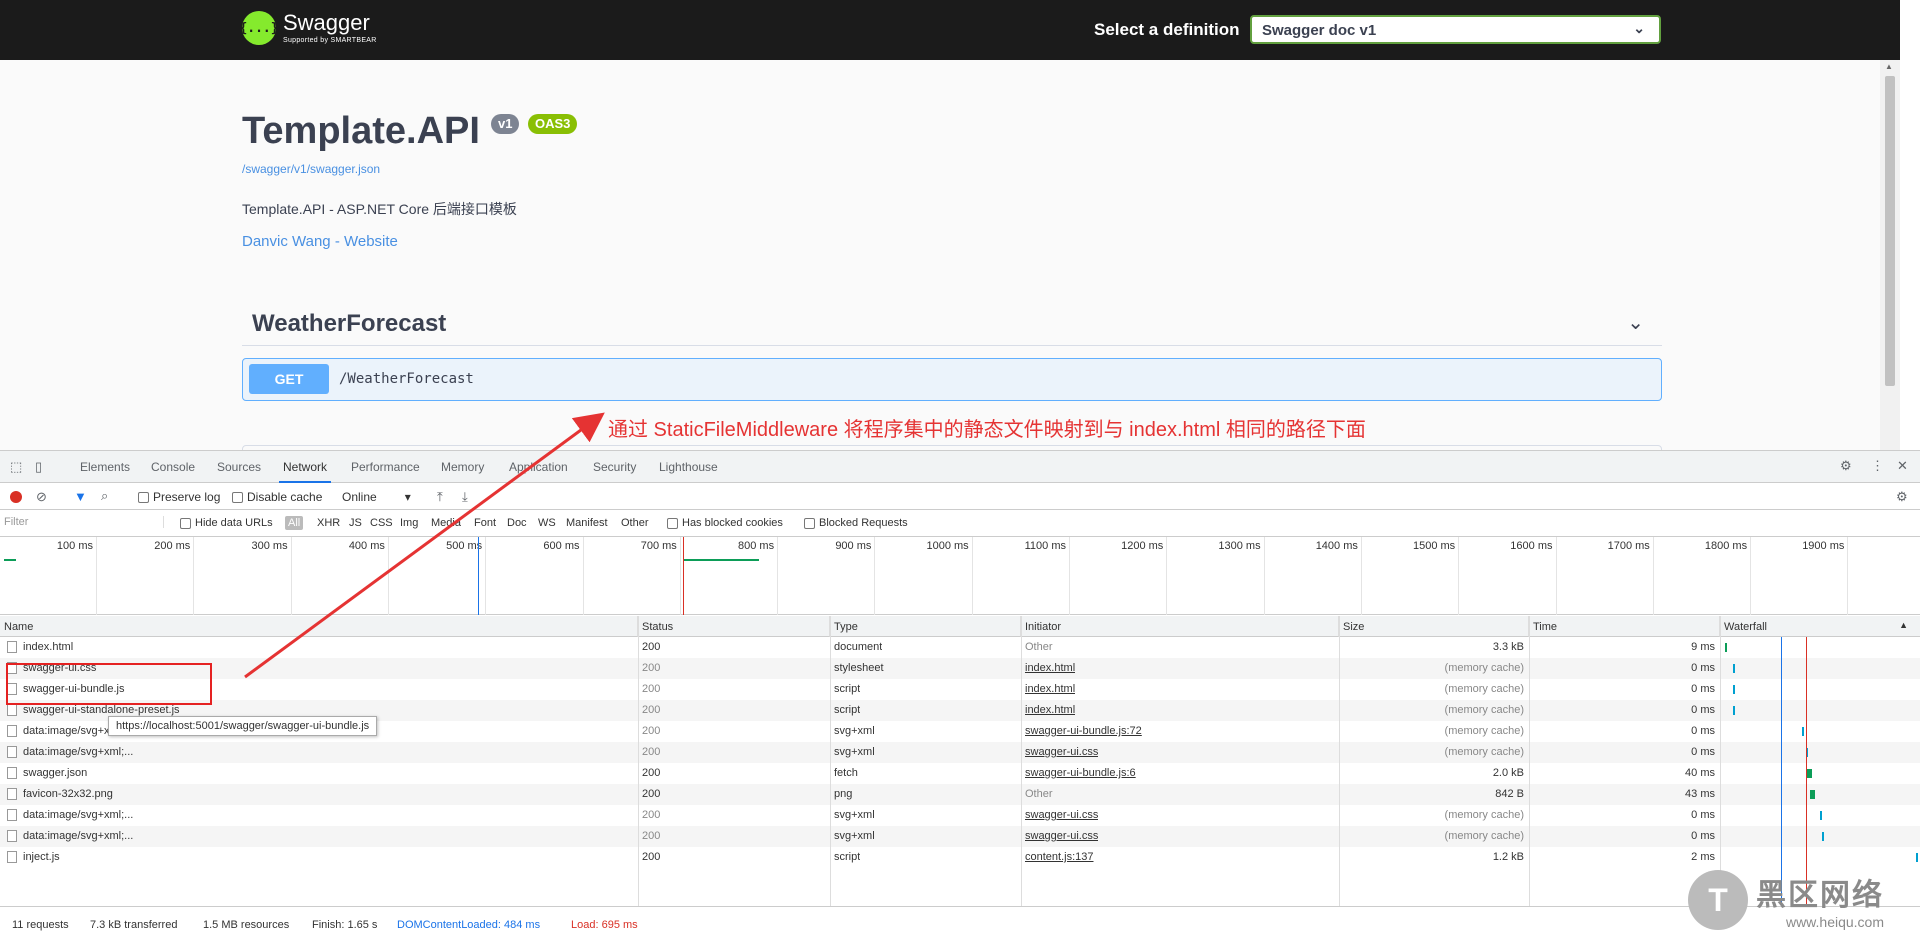 This screenshot has width=1920, height=938. I want to click on search-icon: ⌕, so click(104, 496).